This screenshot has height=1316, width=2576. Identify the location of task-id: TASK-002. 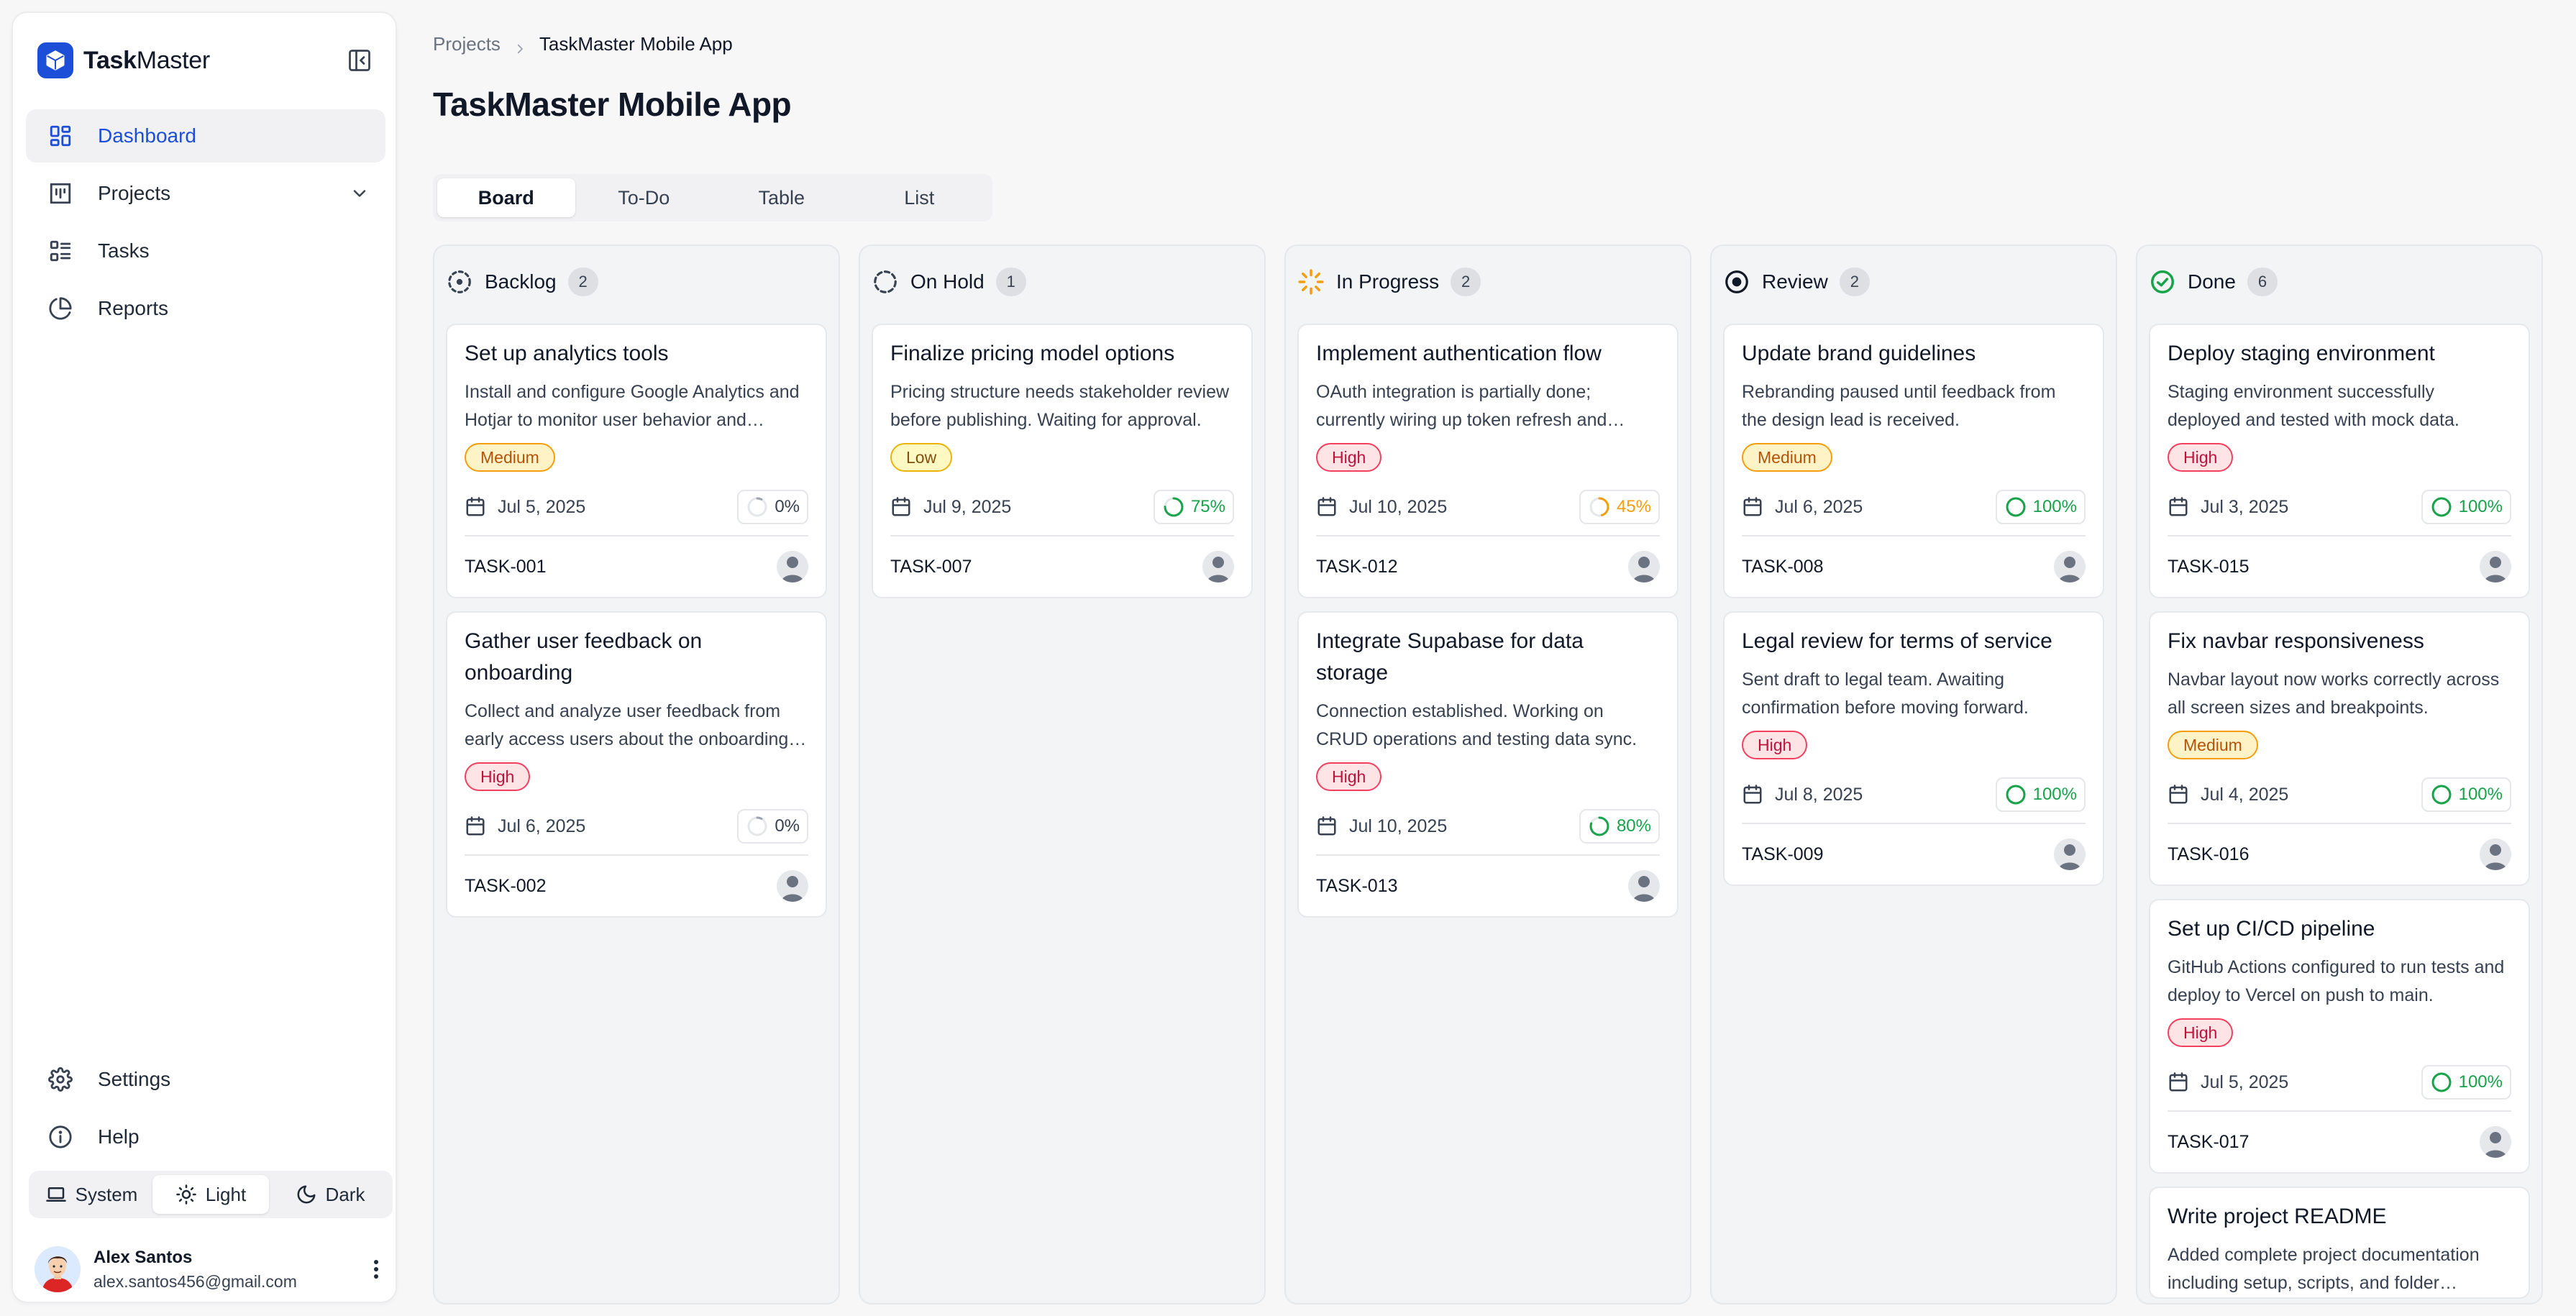
(506, 886).